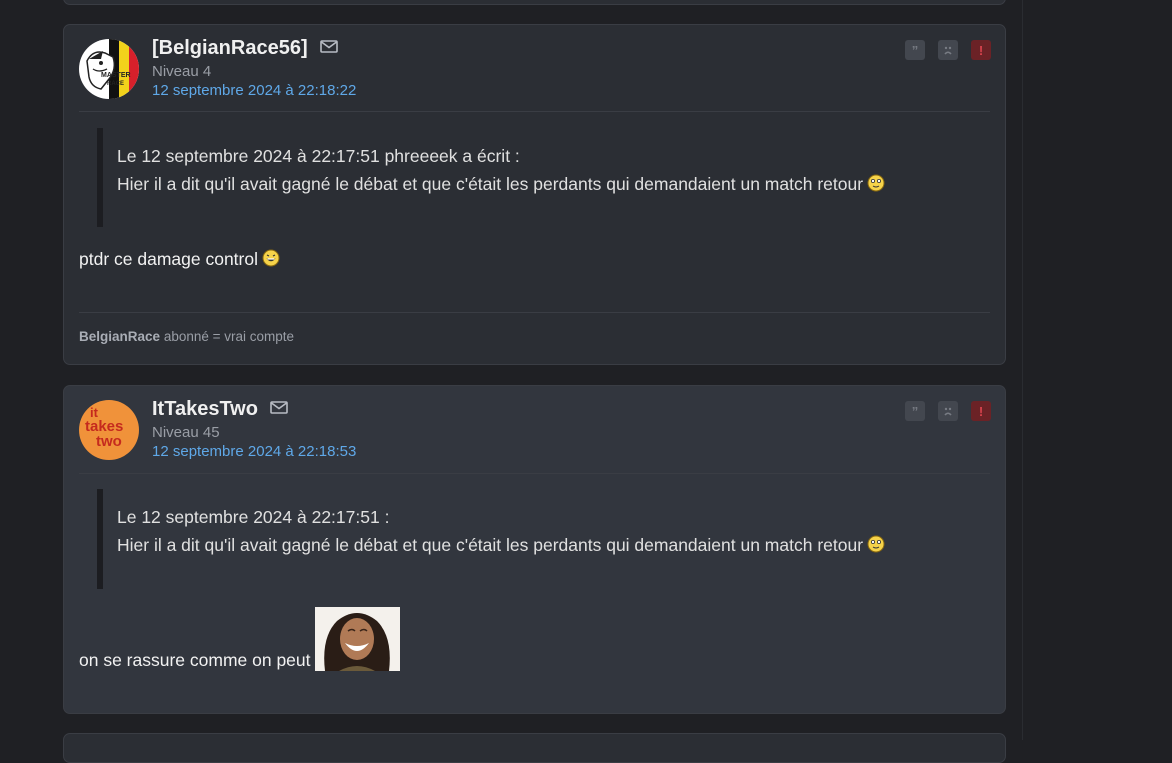  I want to click on avatar-text: two, so click(109, 441).